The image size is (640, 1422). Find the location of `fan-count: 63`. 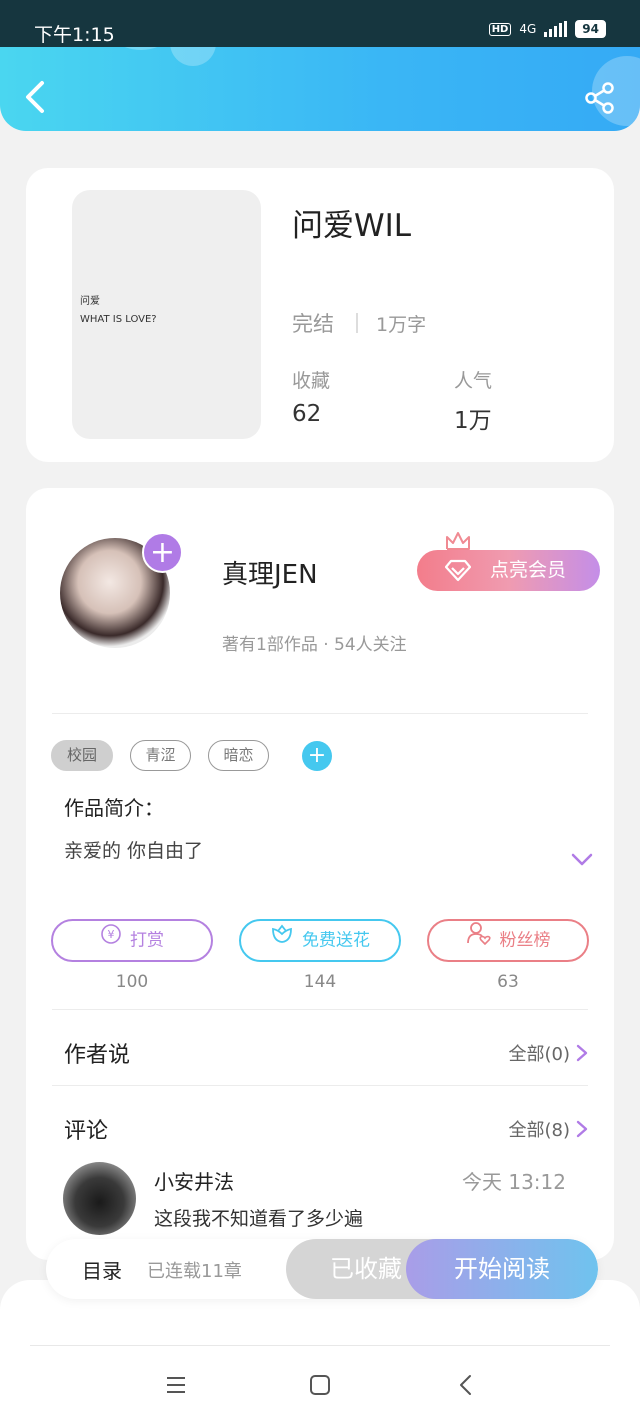

fan-count: 63 is located at coordinates (508, 982).